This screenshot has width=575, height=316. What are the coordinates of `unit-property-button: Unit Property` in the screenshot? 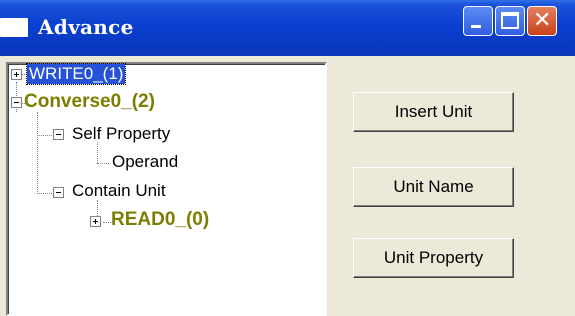 It's located at (433, 258).